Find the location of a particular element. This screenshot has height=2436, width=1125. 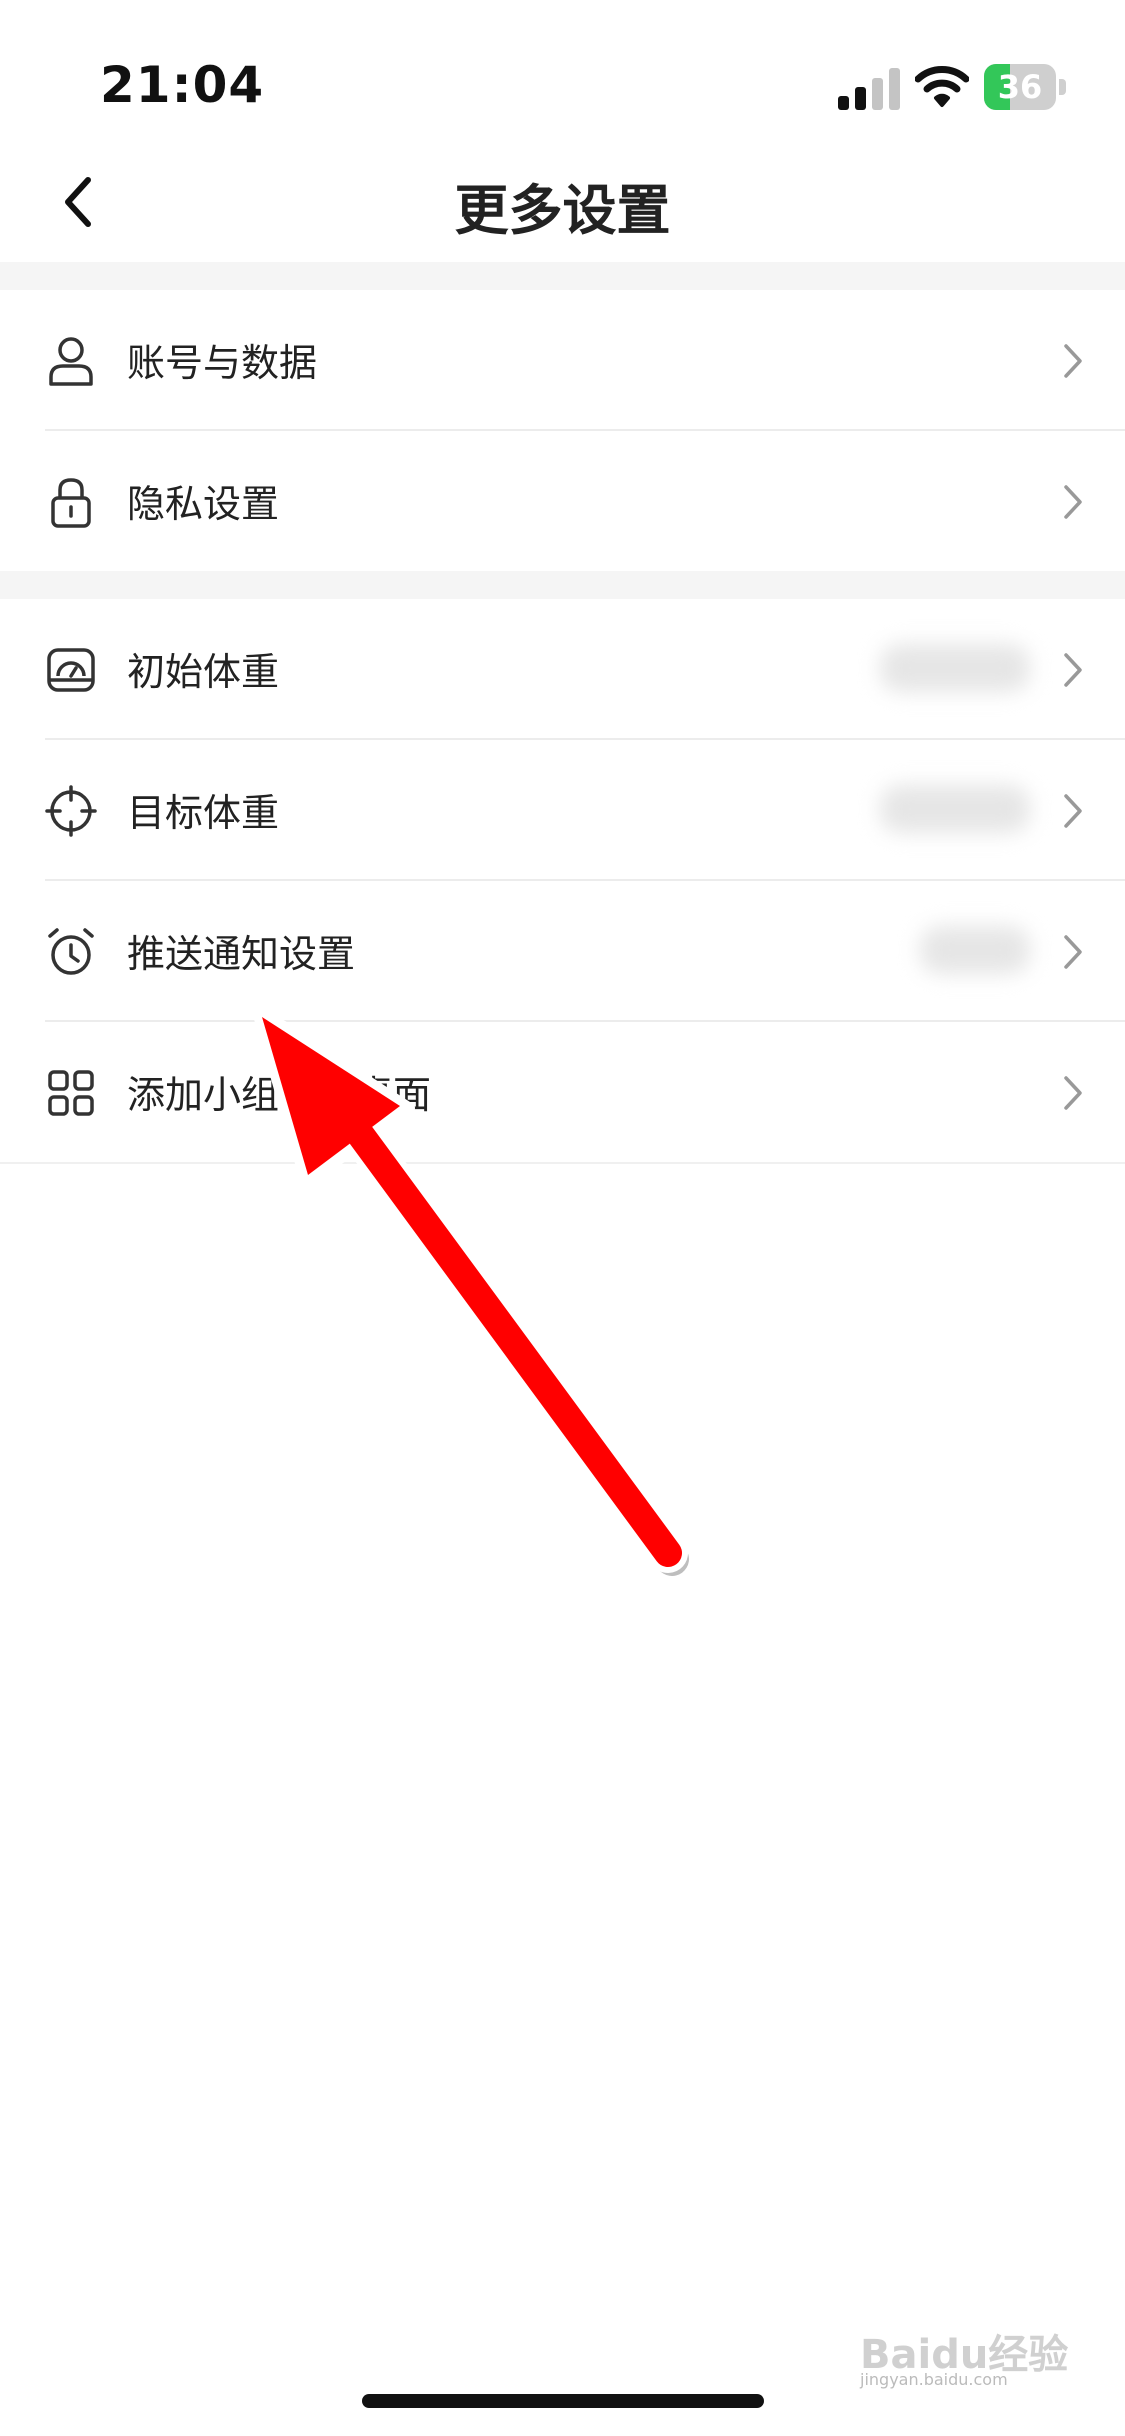

settings-item-target-weight: 目标体重 is located at coordinates (562, 810).